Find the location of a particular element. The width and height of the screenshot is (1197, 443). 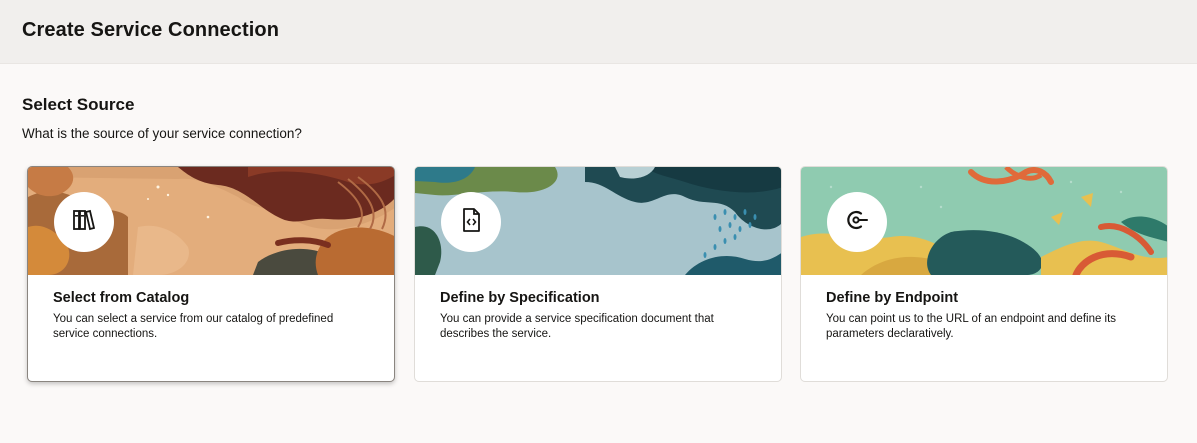

catalog-books-icon is located at coordinates (84, 222).